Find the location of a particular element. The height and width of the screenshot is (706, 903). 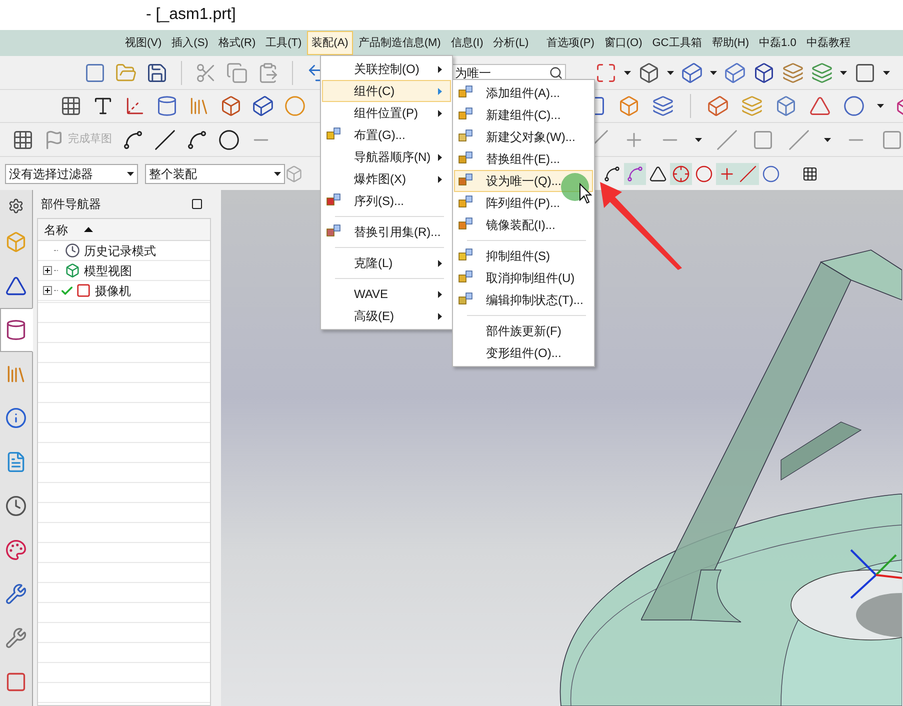

tree-row: 摄像机 is located at coordinates (124, 291).